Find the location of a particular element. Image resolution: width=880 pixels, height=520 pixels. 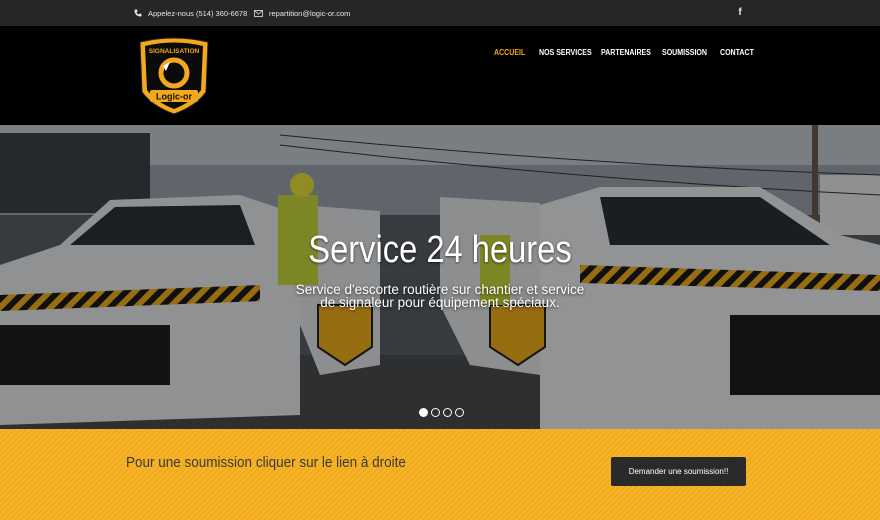

nav-item-contact: CONTACT is located at coordinates (737, 52).